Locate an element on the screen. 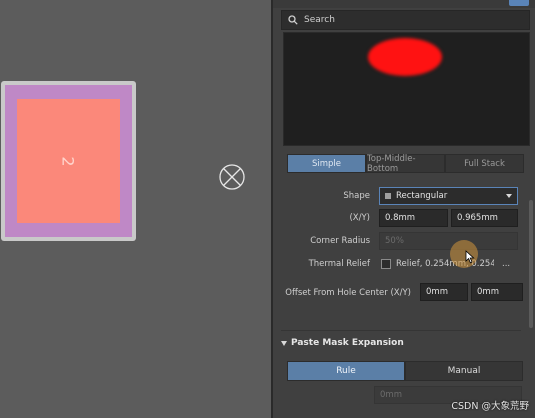  offset-x-field: 0mm is located at coordinates (444, 292).